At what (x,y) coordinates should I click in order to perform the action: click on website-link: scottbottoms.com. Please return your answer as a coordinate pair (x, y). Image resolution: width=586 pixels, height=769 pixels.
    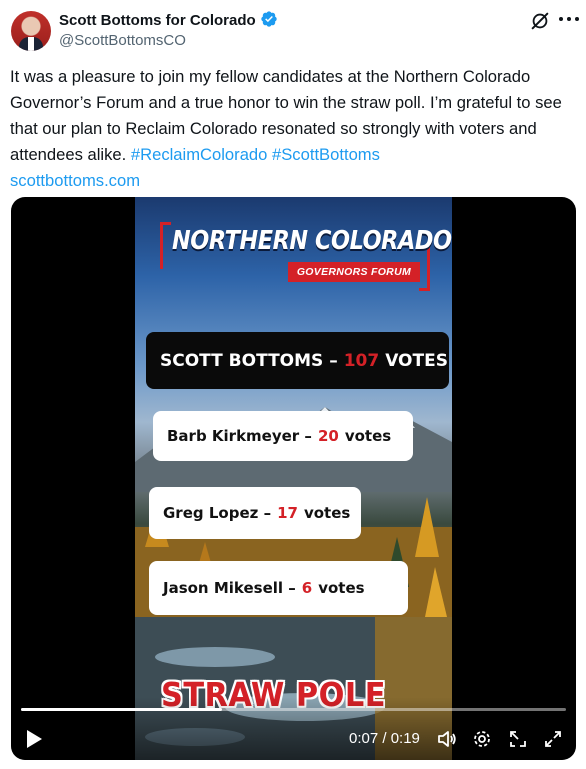
    Looking at the image, I should click on (75, 180).